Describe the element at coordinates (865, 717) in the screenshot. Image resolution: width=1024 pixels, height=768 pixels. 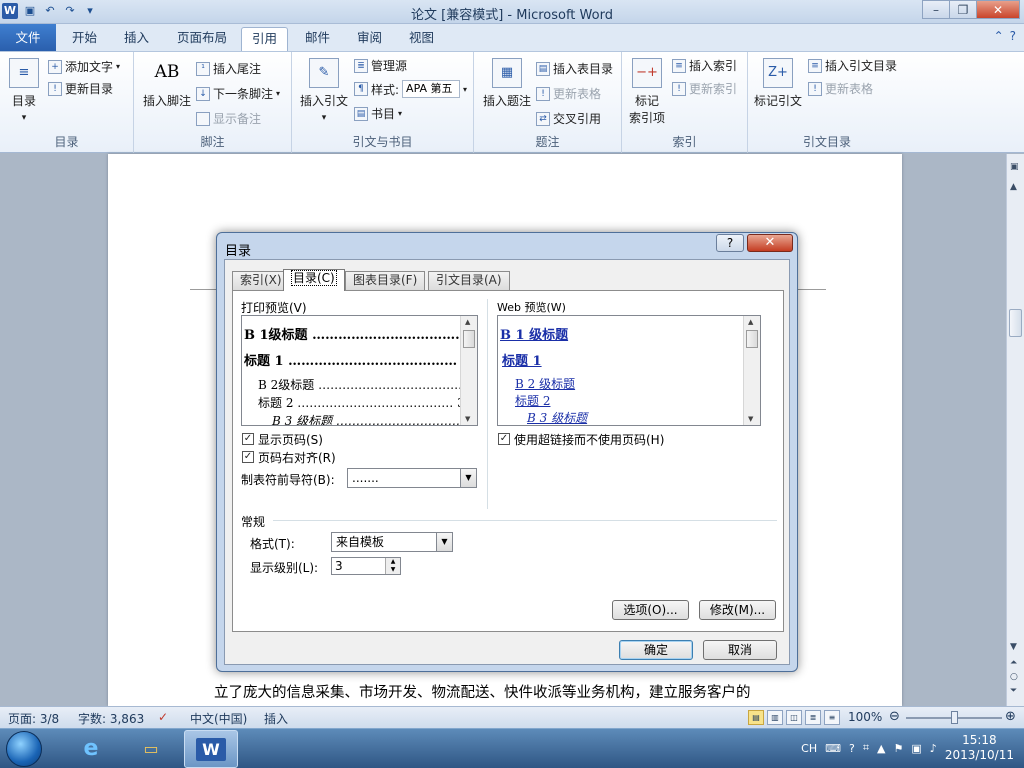
I see `zoom-level: 100%` at that location.